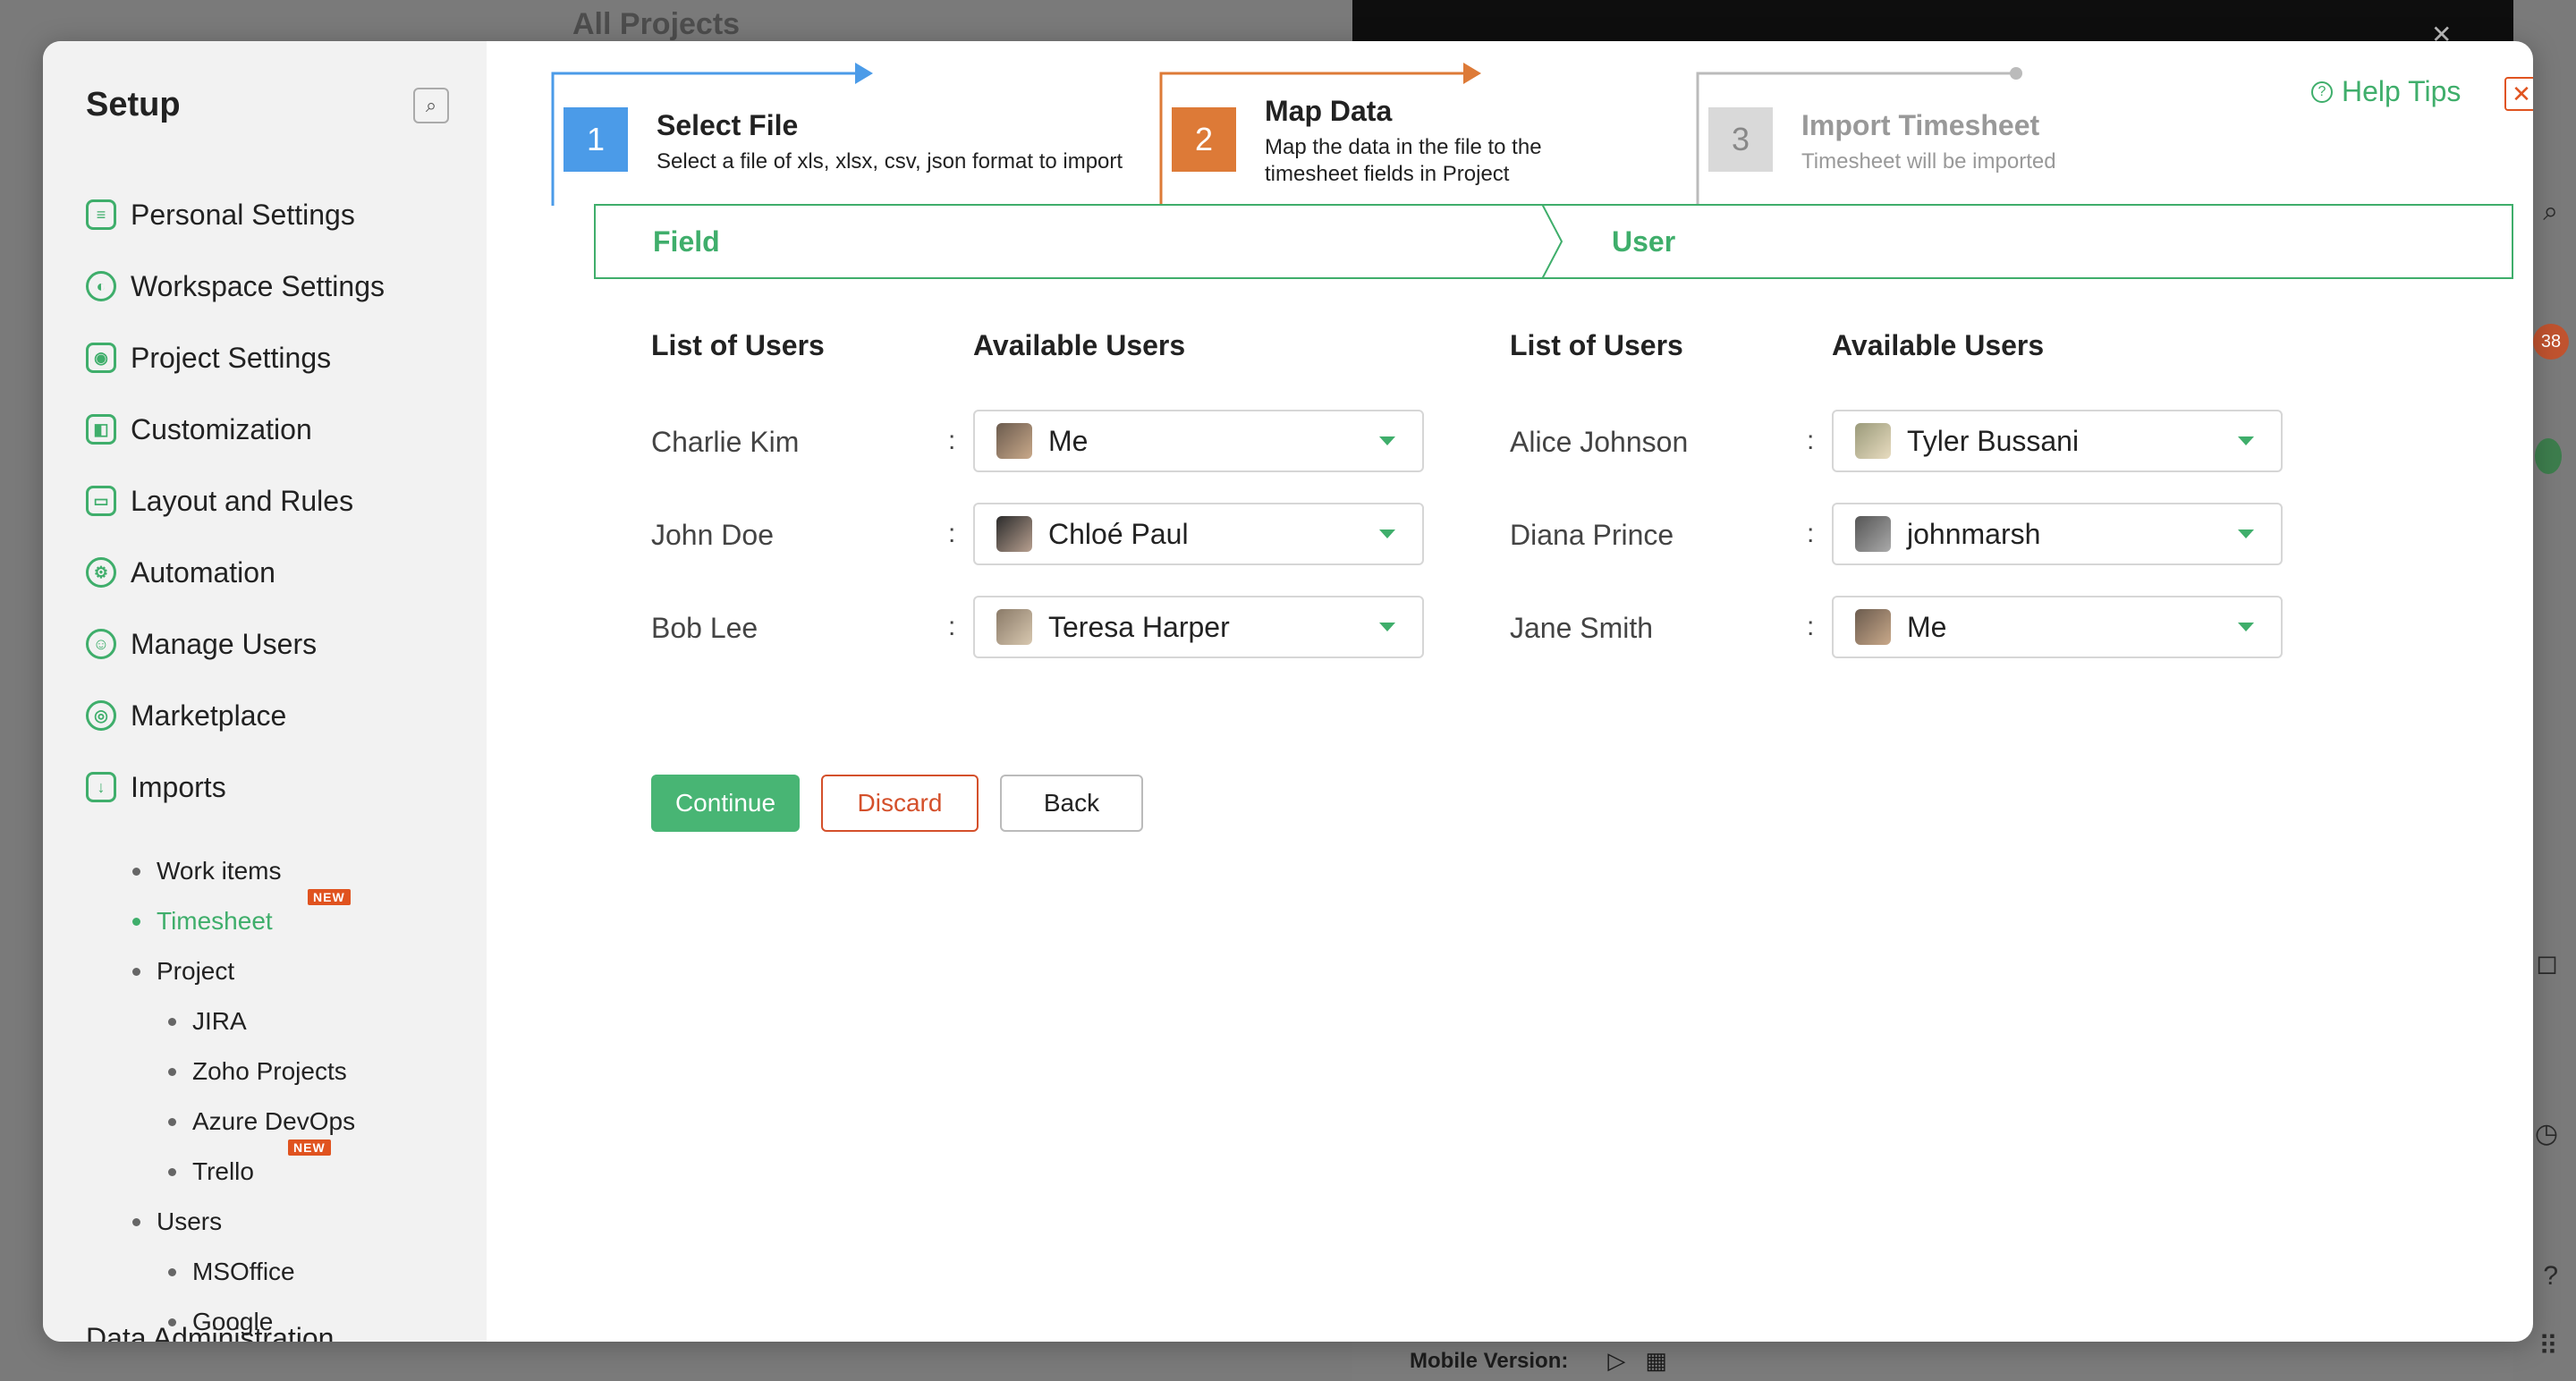 Image resolution: width=2576 pixels, height=1381 pixels. I want to click on rail-help-icon: ?, so click(2550, 1276).